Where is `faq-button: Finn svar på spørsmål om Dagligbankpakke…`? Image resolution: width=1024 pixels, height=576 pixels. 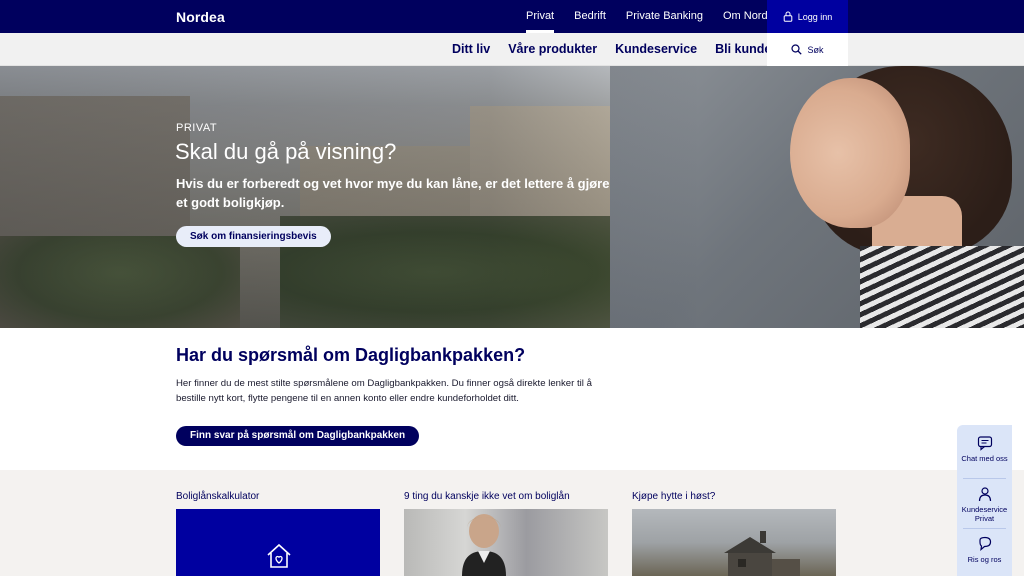
faq-button: Finn svar på spørsmål om Dagligbankpakke… is located at coordinates (298, 436).